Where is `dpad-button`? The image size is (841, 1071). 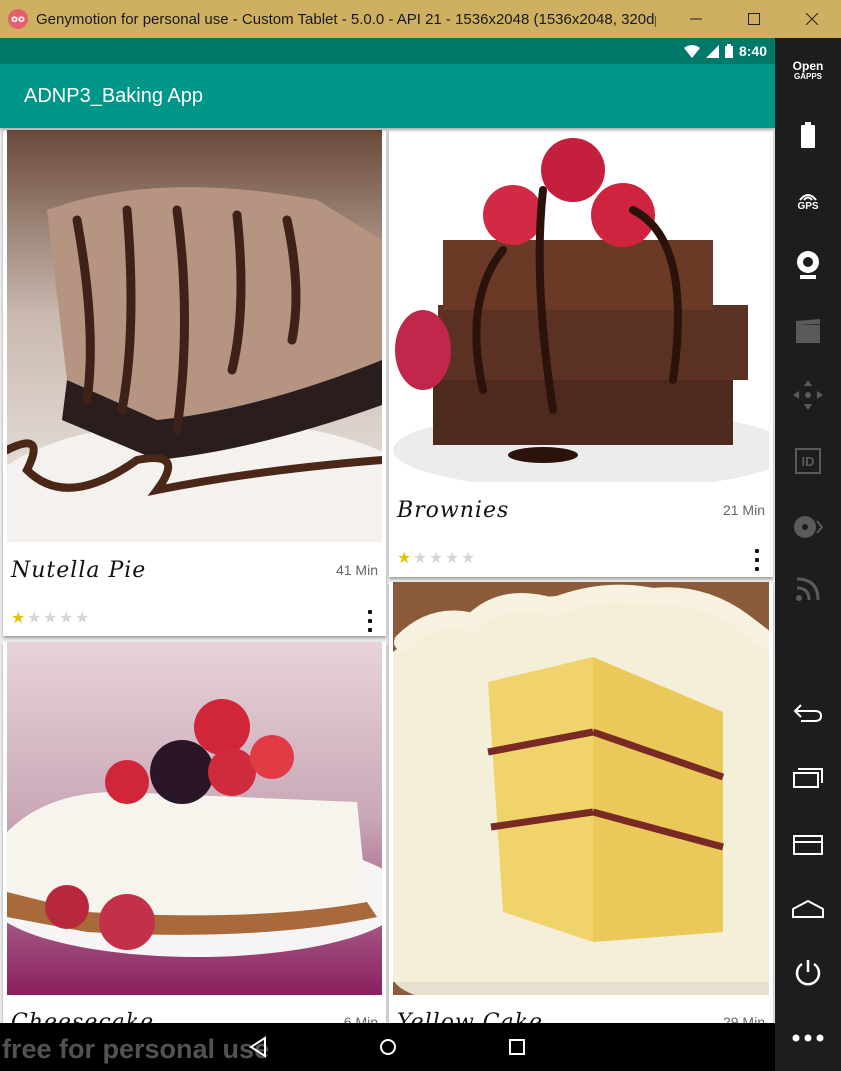 dpad-button is located at coordinates (808, 395).